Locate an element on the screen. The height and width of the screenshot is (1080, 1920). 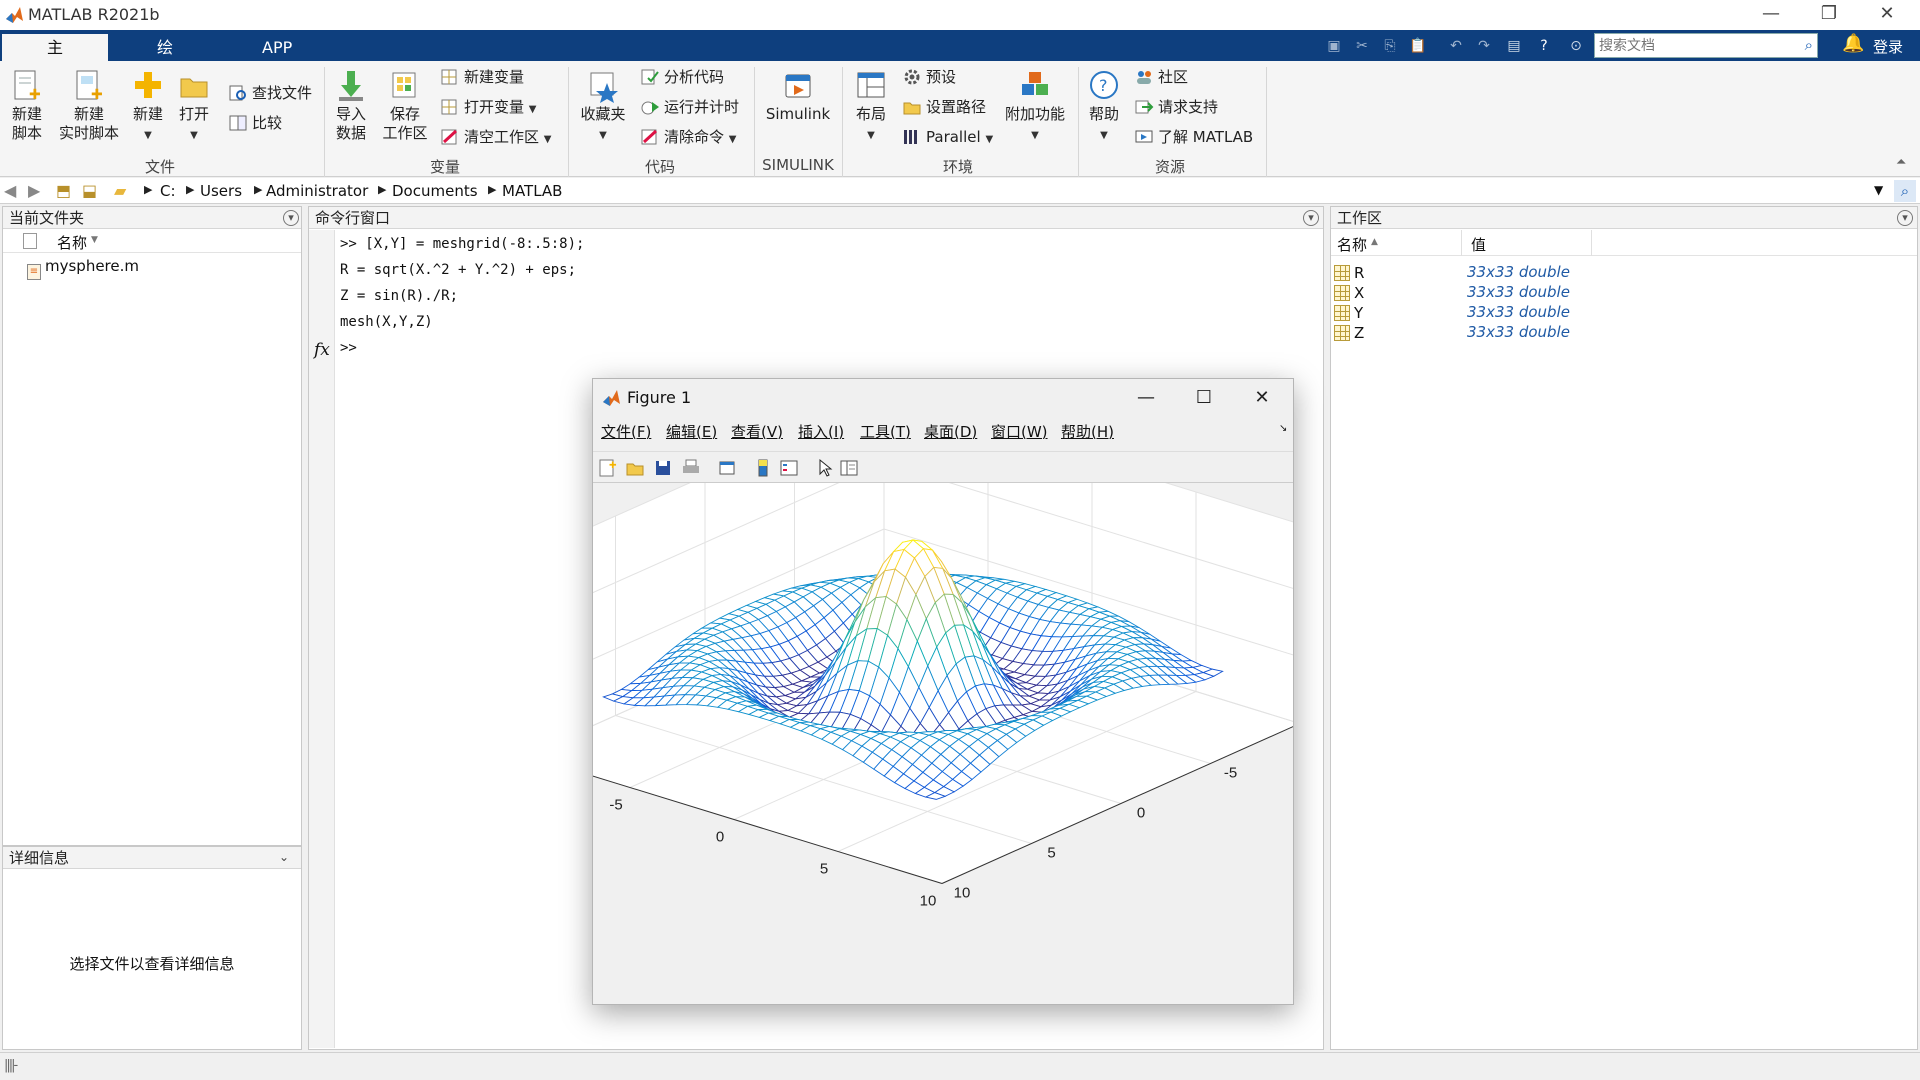
workspace-row: Y is located at coordinates (1348, 313).